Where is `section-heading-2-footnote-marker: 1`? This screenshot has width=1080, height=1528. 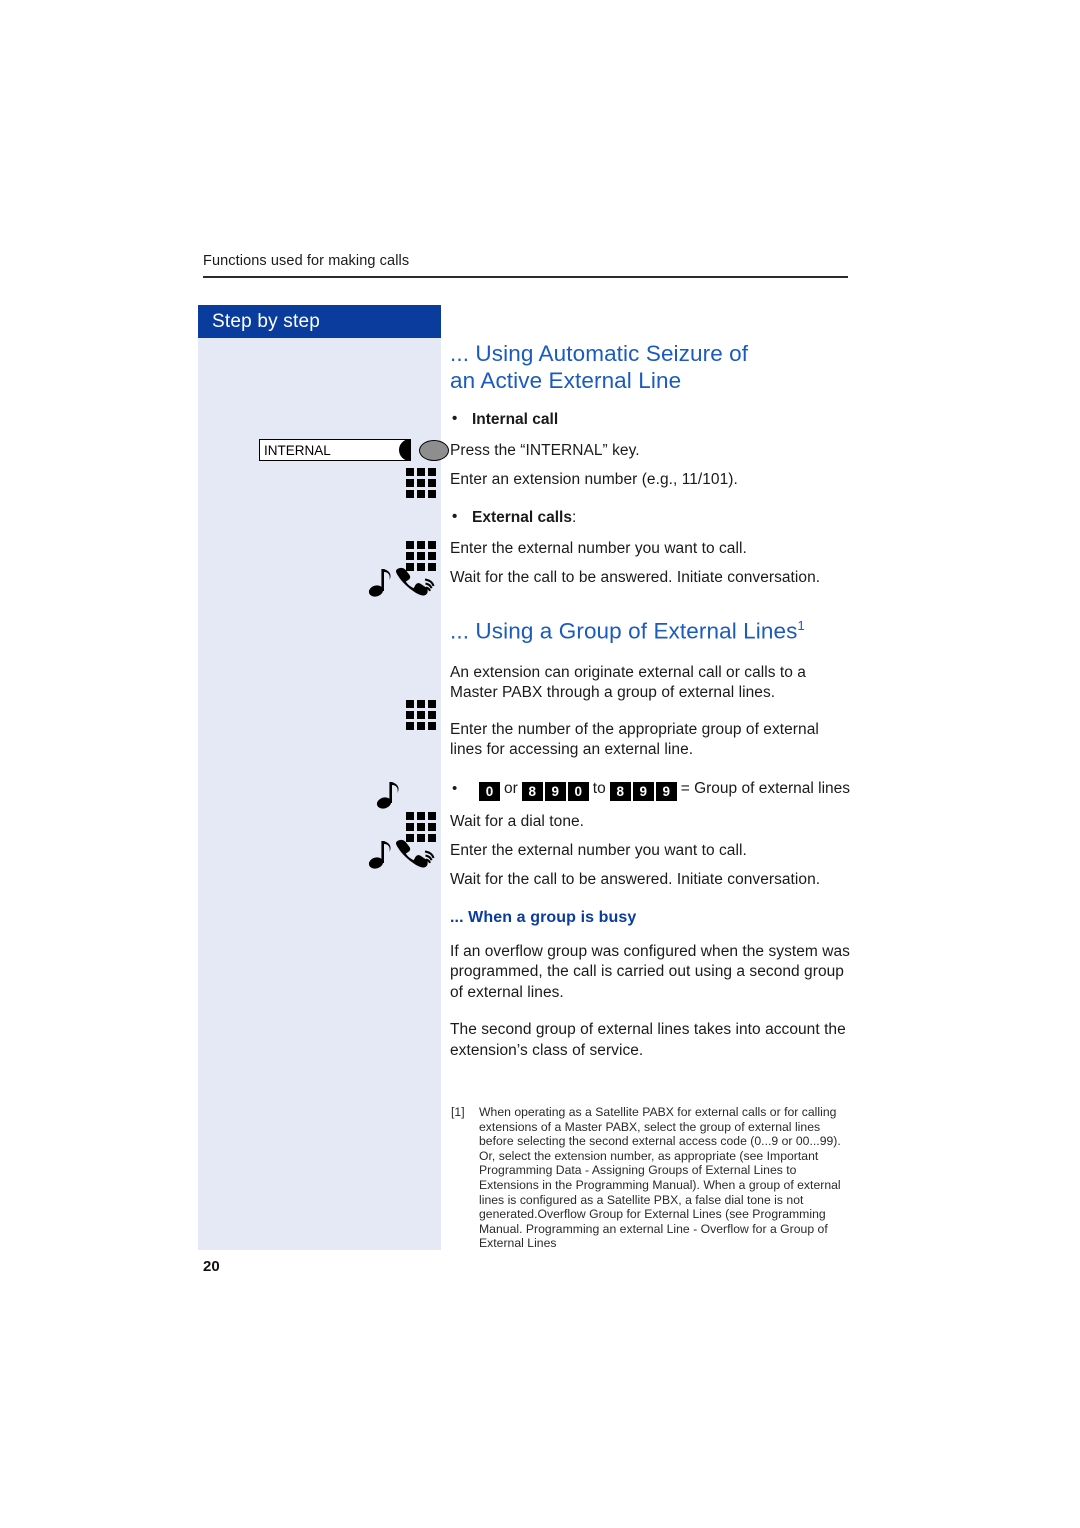
section-heading-2-footnote-marker: 1 is located at coordinates (801, 625).